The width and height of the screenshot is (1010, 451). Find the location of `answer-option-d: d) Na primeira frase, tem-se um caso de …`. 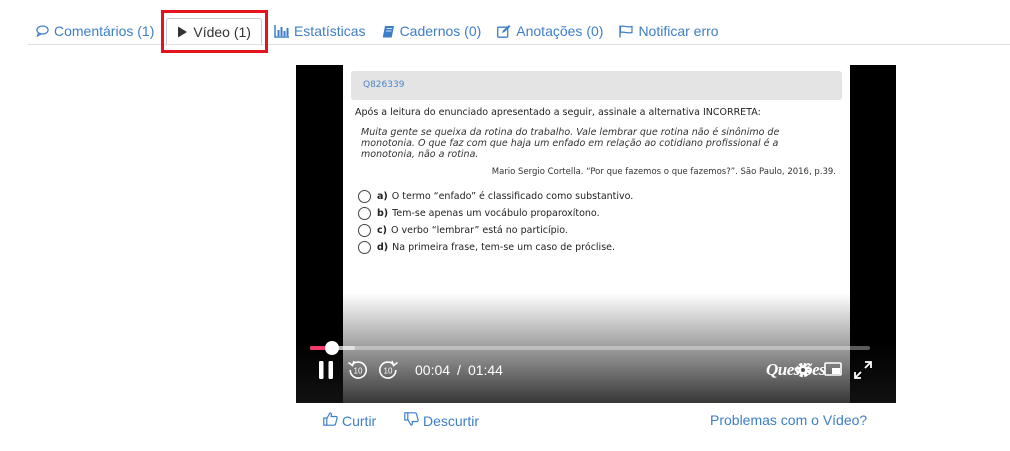

answer-option-d: d) Na primeira frase, tem-se um caso de … is located at coordinates (495, 247).